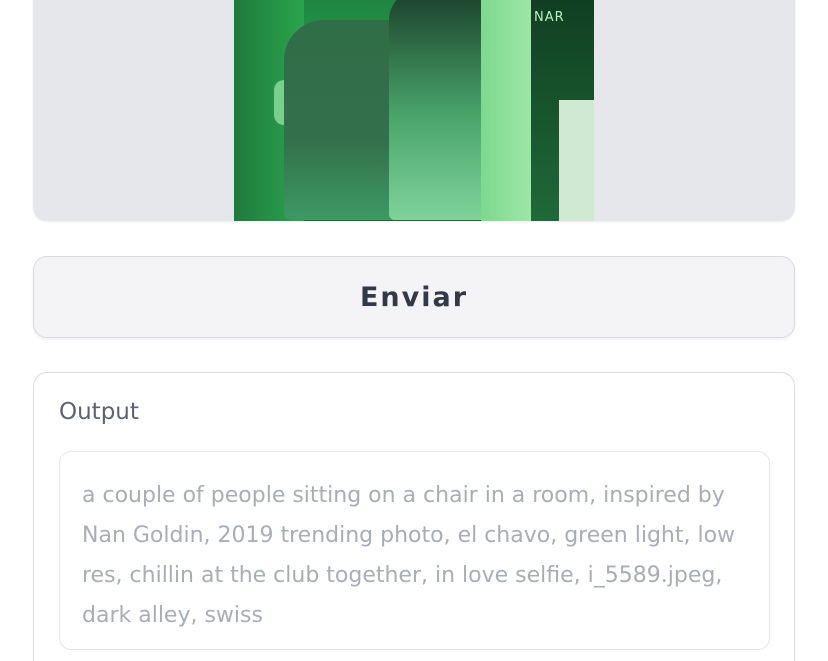 The image size is (828, 661). What do you see at coordinates (506, 110) in the screenshot?
I see `photo-pillar` at bounding box center [506, 110].